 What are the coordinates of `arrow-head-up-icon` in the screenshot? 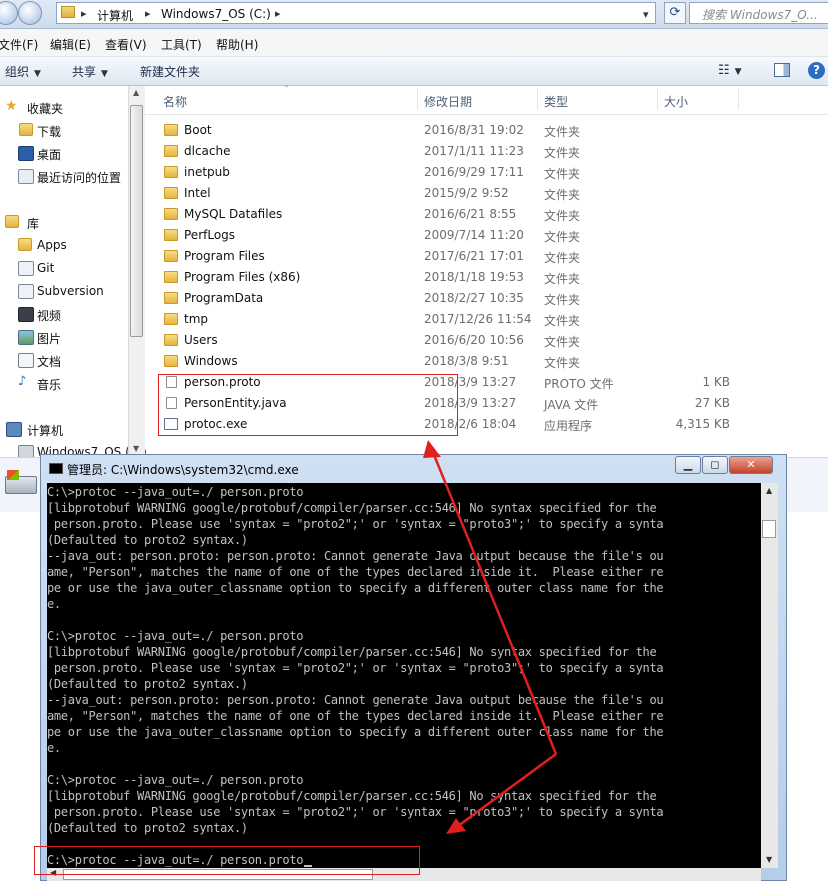 It's located at (432, 449).